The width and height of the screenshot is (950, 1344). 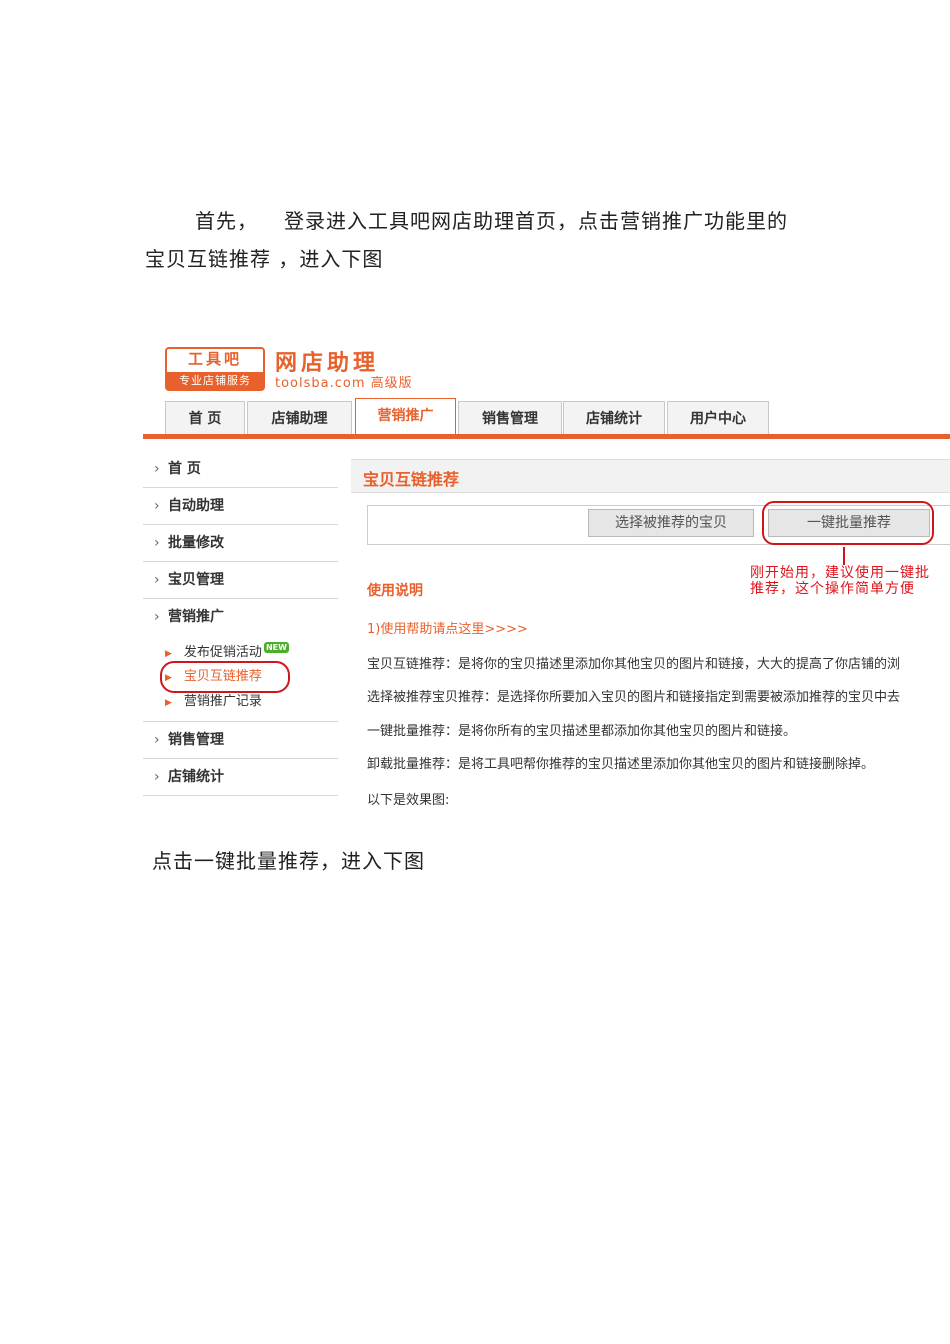 What do you see at coordinates (671, 523) in the screenshot?
I see `select-recommended-button: 选择被推荐的宝贝` at bounding box center [671, 523].